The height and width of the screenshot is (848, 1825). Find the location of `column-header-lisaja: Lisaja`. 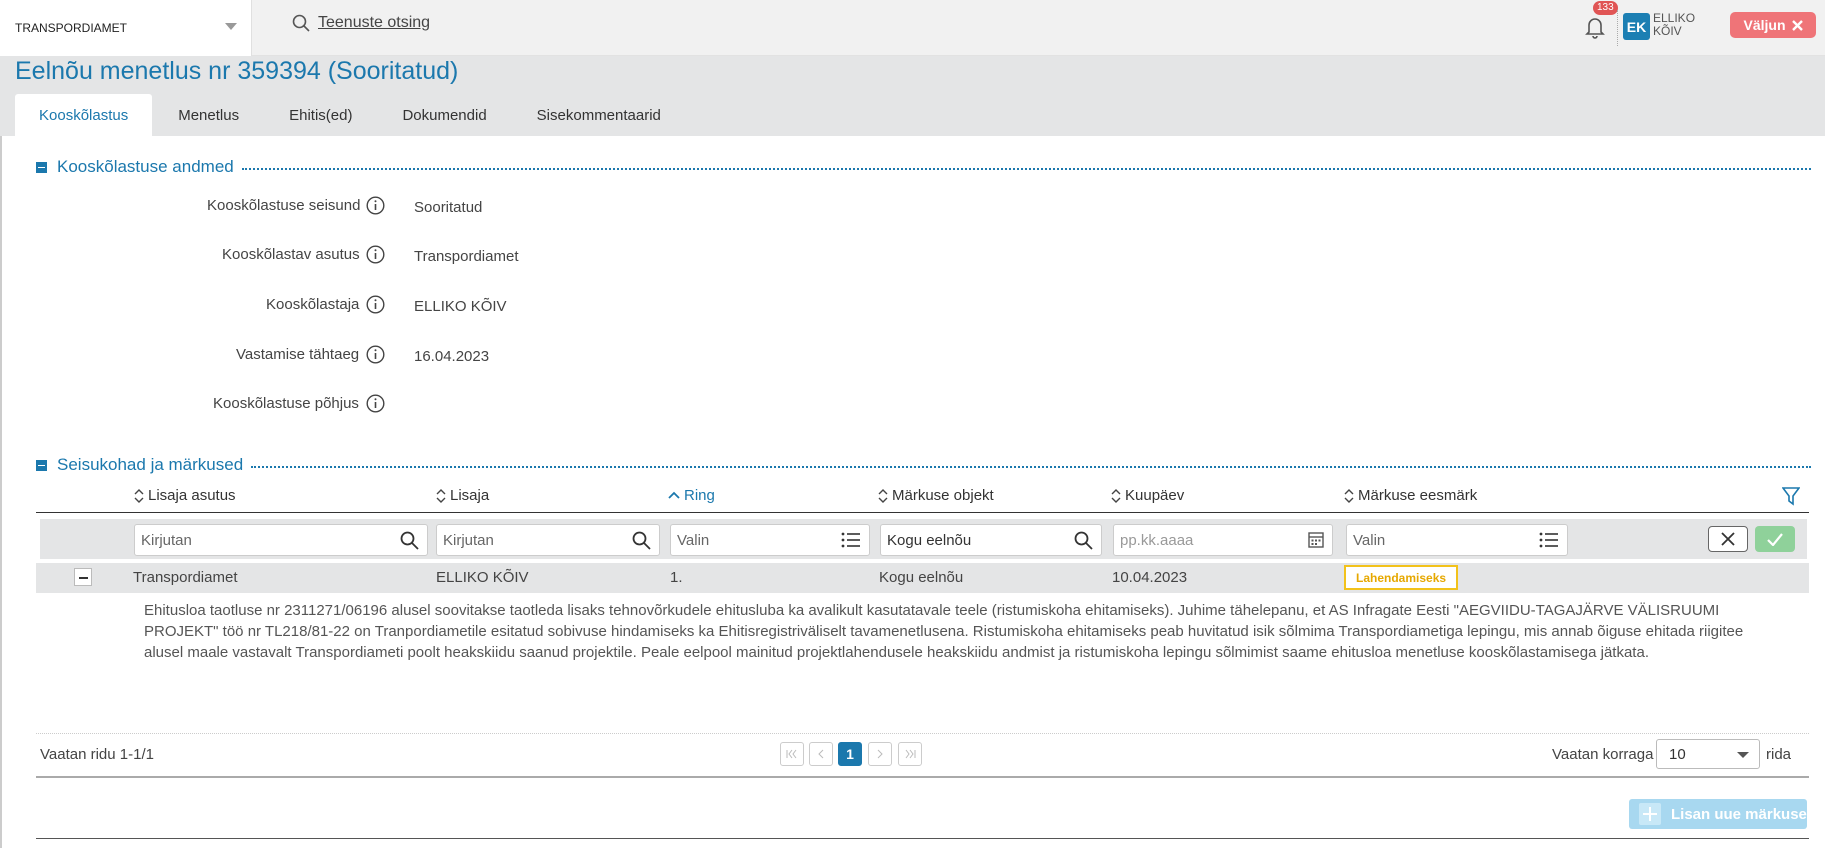

column-header-lisaja: Lisaja is located at coordinates (462, 495).